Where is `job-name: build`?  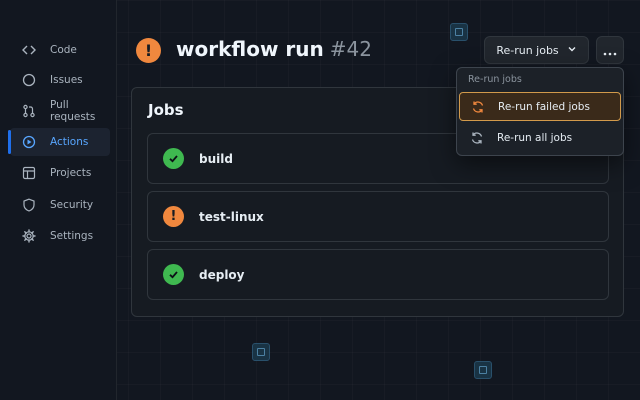 job-name: build is located at coordinates (216, 158).